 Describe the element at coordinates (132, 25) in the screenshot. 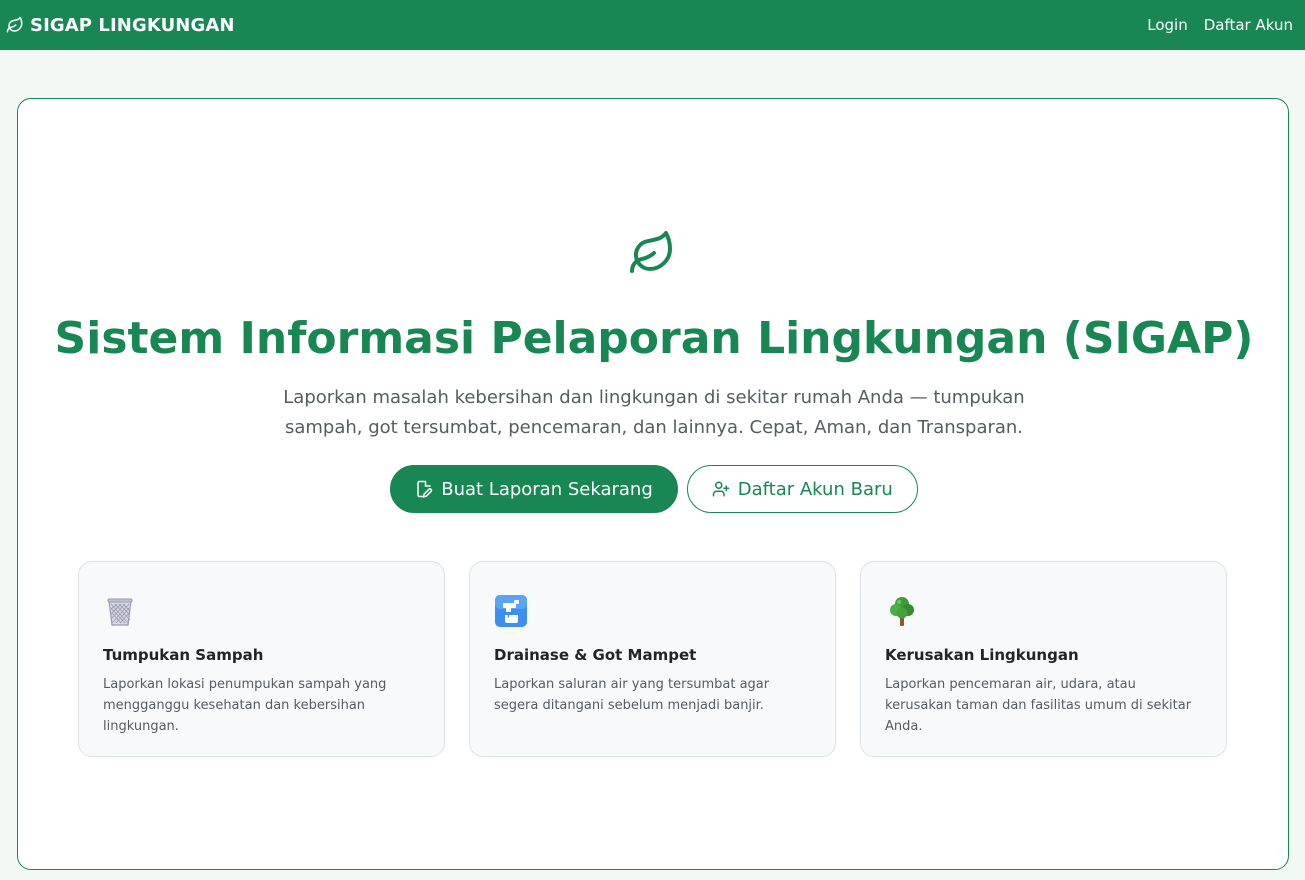

I see `brand-name: SIGAP LINGKUNGAN` at that location.